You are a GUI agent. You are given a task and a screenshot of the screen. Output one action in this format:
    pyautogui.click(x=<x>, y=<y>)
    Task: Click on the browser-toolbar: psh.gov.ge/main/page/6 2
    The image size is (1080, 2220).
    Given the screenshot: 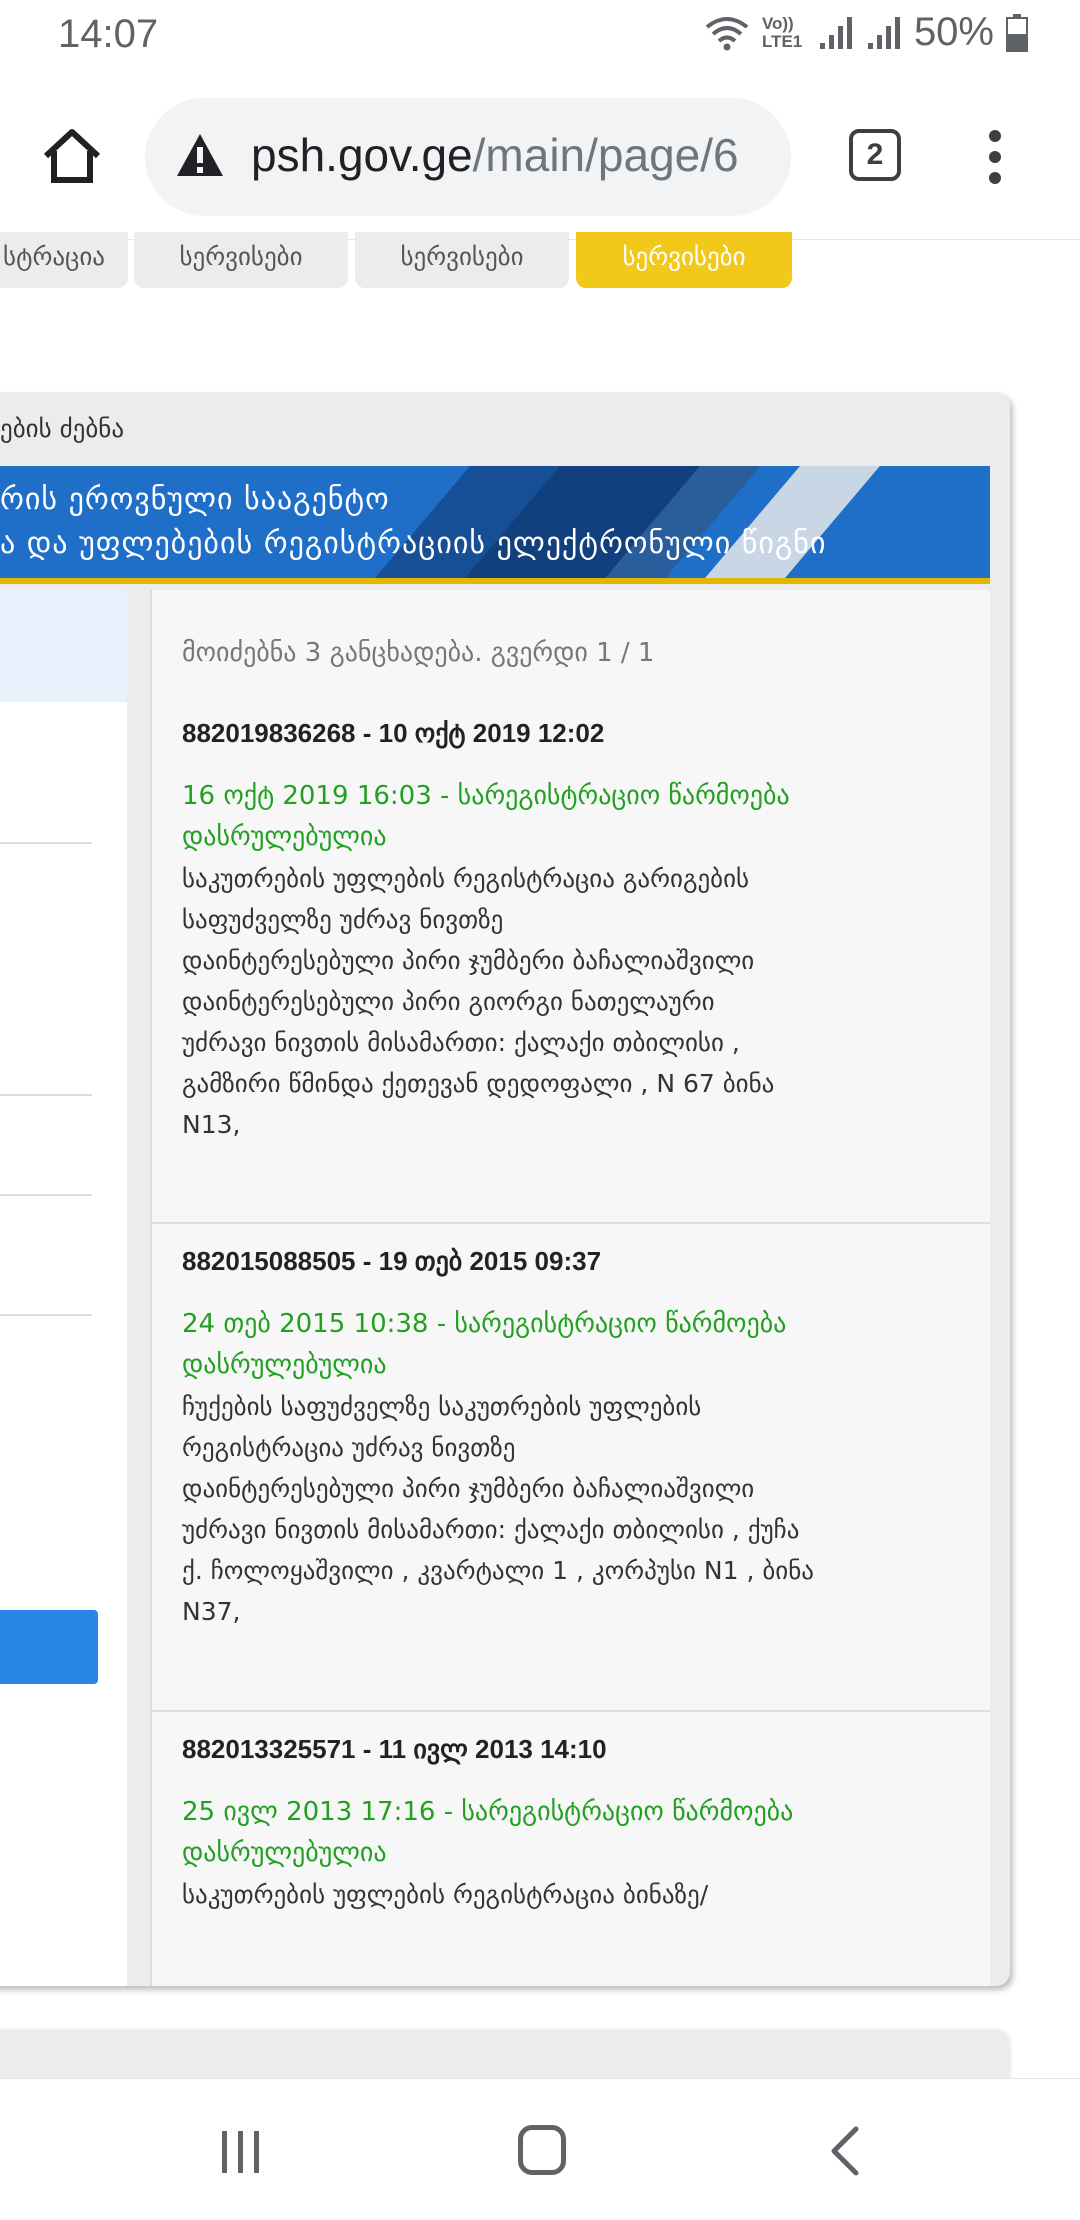 What is the action you would take?
    pyautogui.click(x=540, y=162)
    